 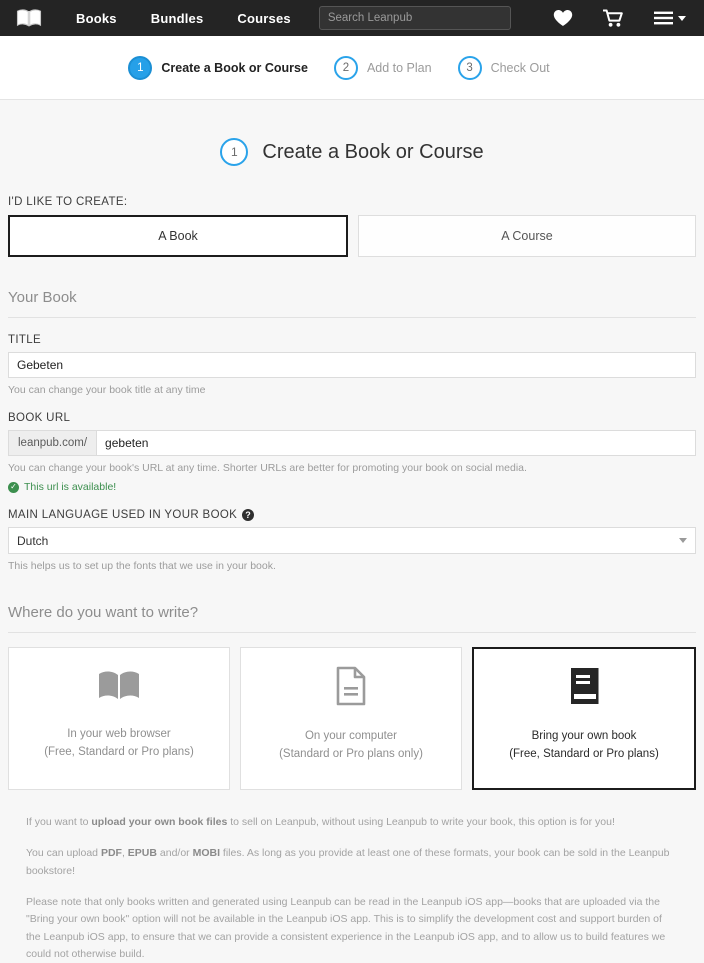 What do you see at coordinates (399, 67) in the screenshot?
I see `step-2-label: Add to Plan` at bounding box center [399, 67].